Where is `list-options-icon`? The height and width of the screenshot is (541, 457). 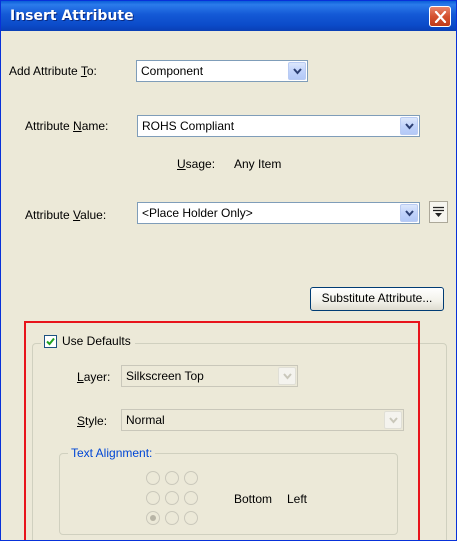 list-options-icon is located at coordinates (438, 211).